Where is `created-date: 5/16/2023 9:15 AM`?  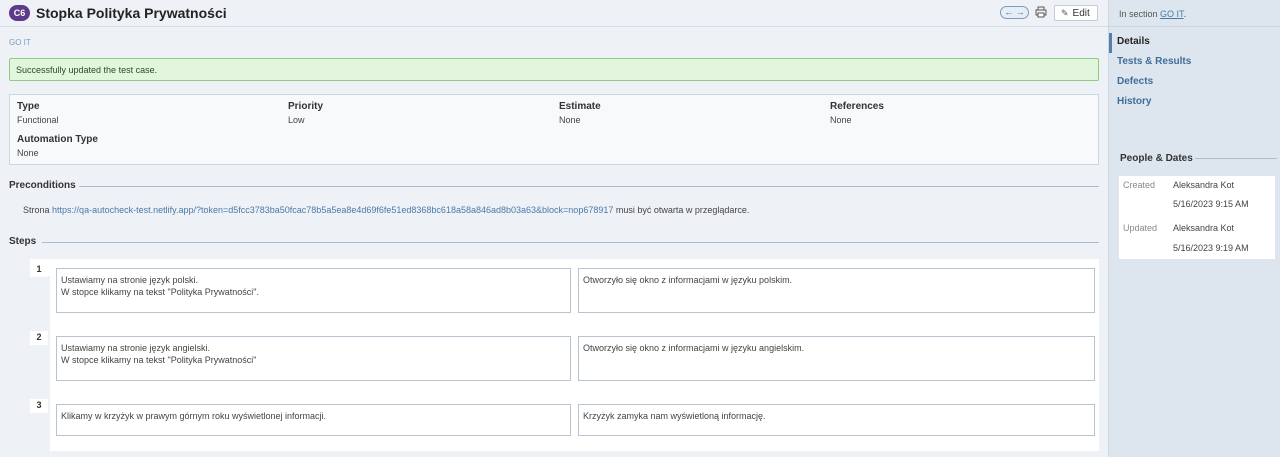 created-date: 5/16/2023 9:15 AM is located at coordinates (1211, 204).